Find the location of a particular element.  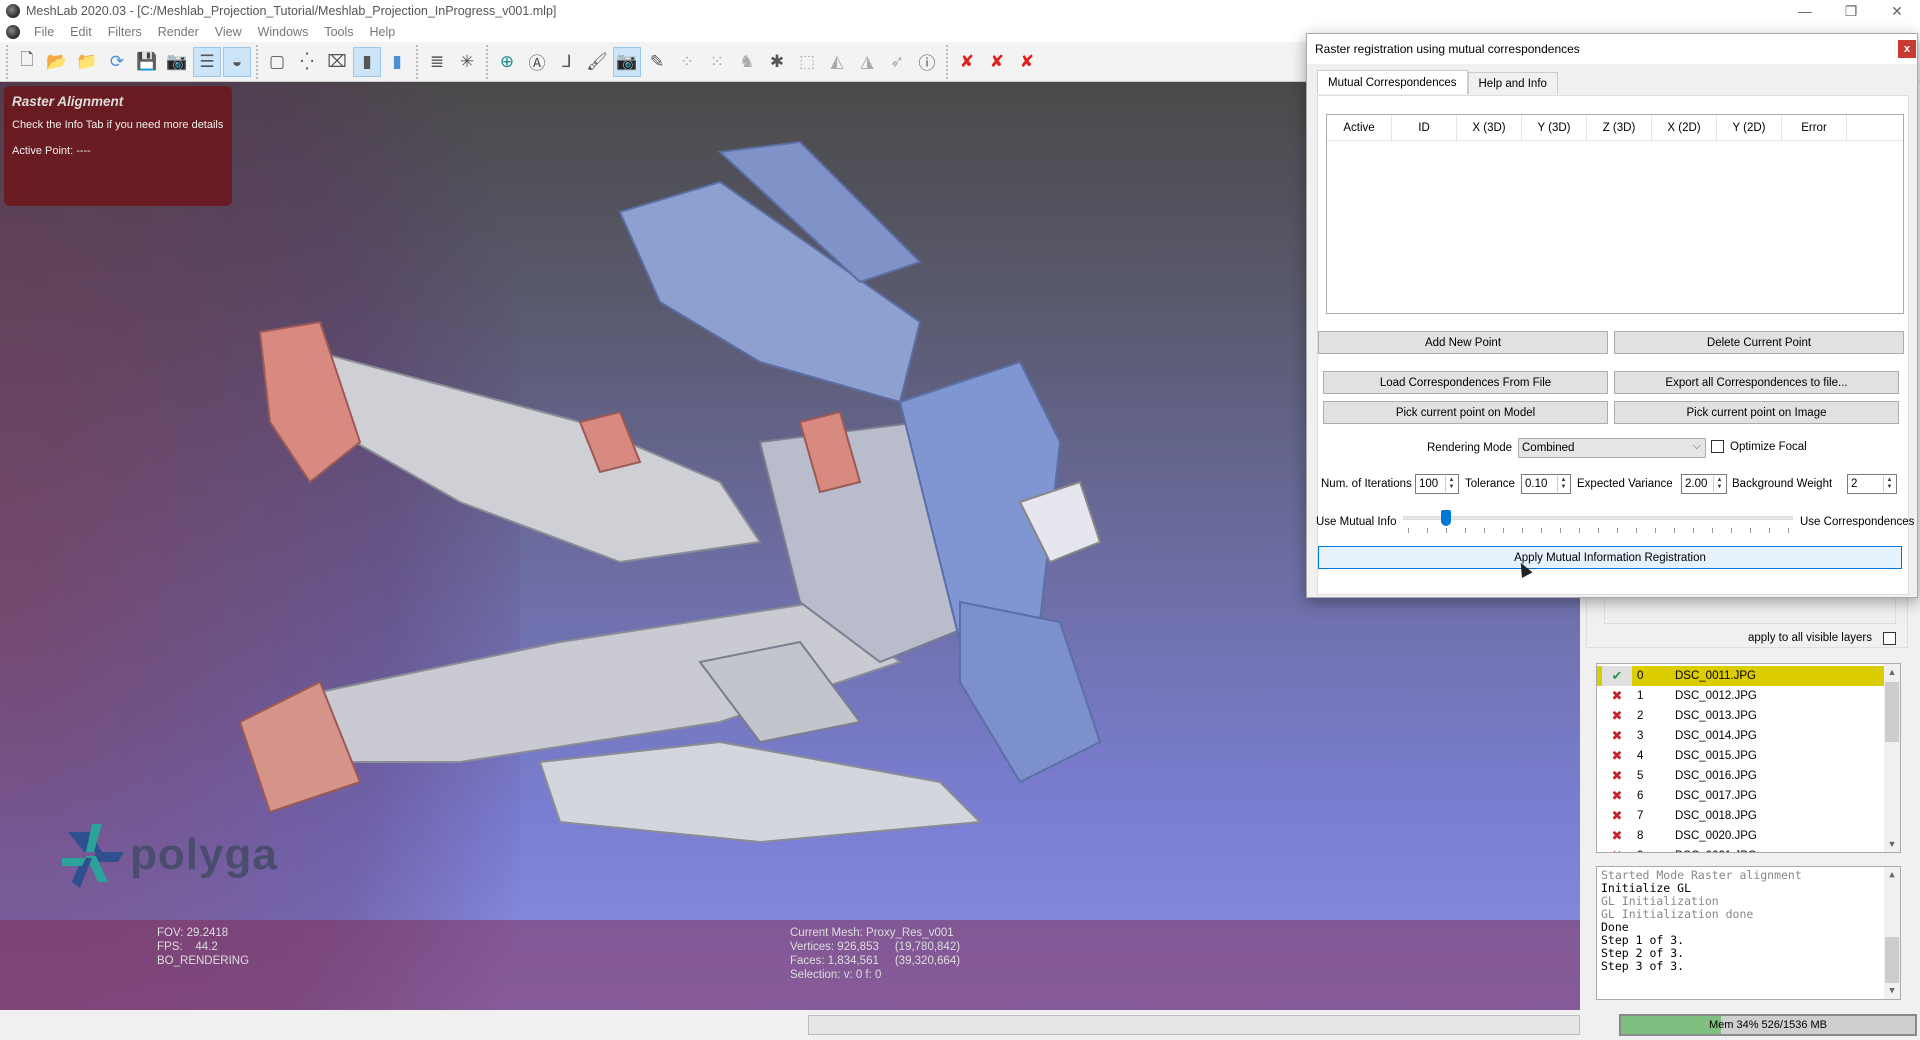

mutual-info-weight-slider is located at coordinates (1598, 522).